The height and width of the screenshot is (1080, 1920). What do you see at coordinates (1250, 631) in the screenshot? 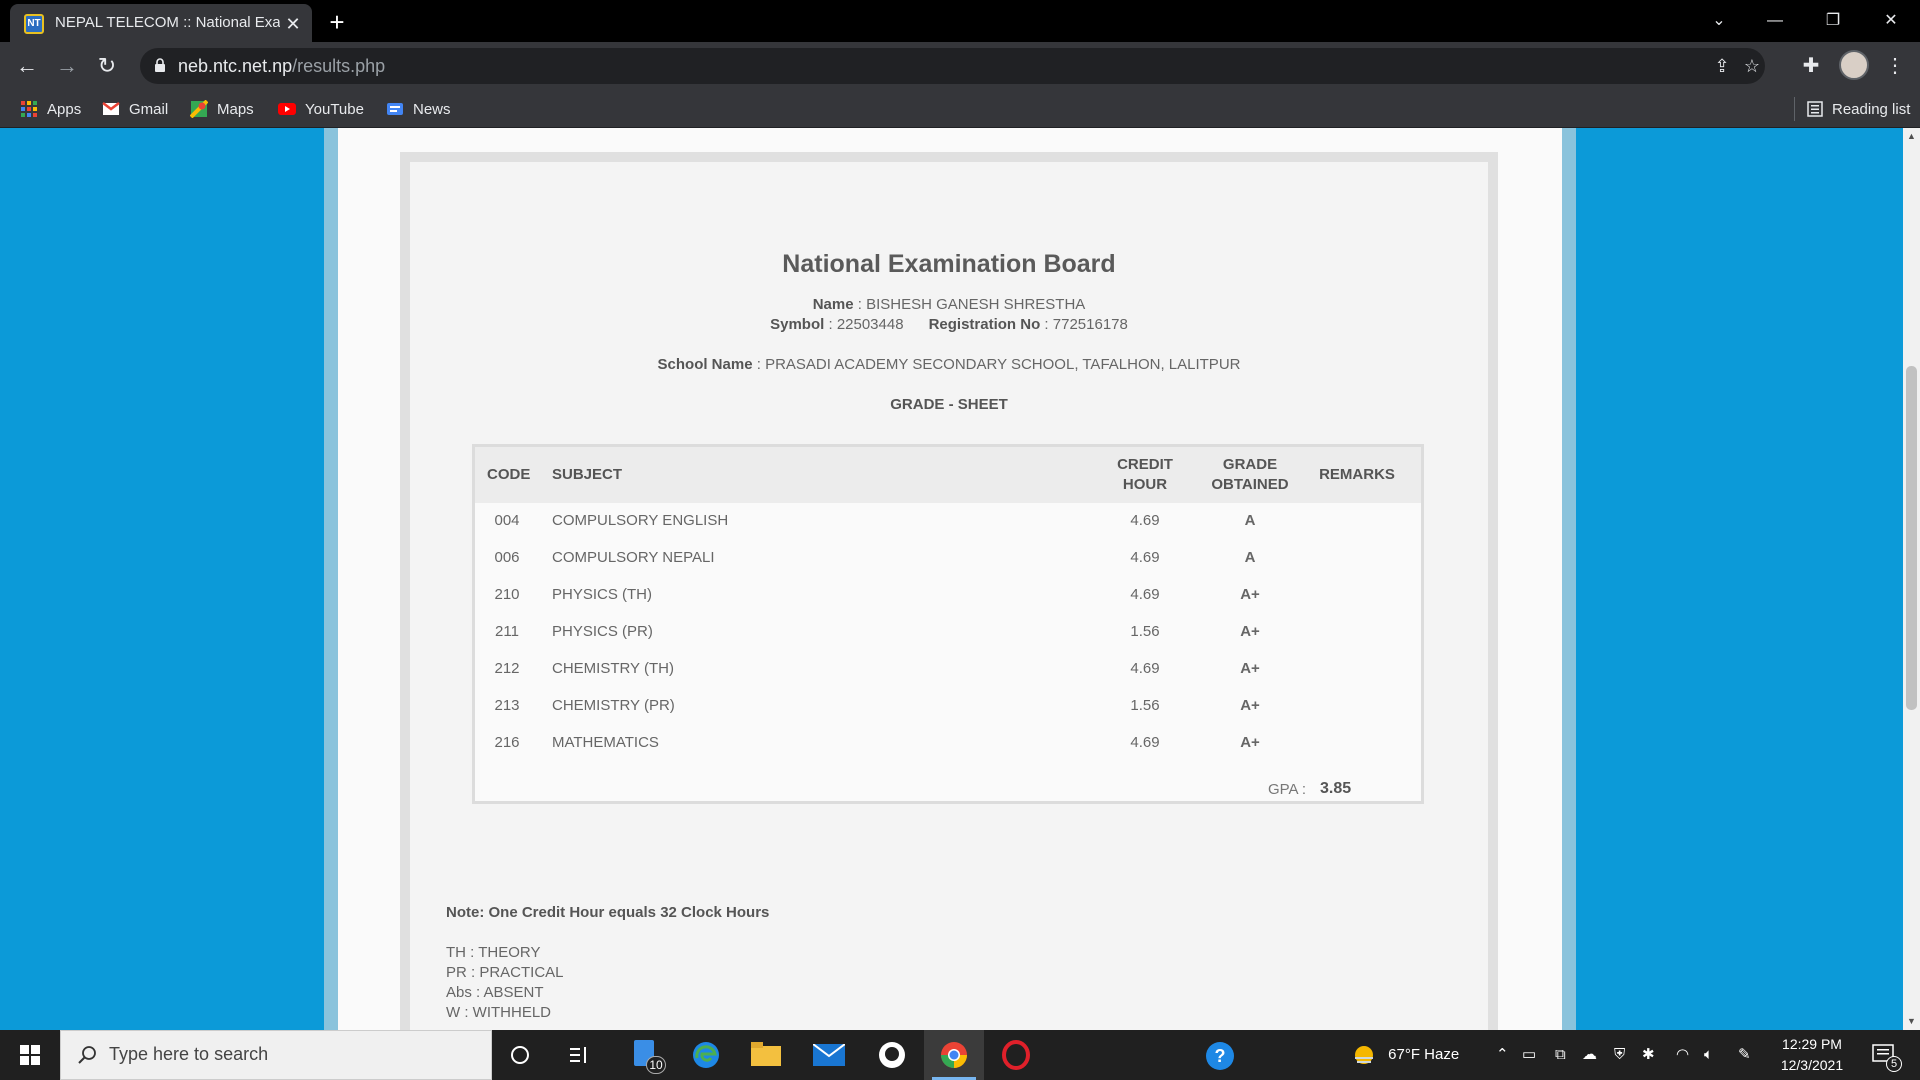
I see `cell-grade: A+` at bounding box center [1250, 631].